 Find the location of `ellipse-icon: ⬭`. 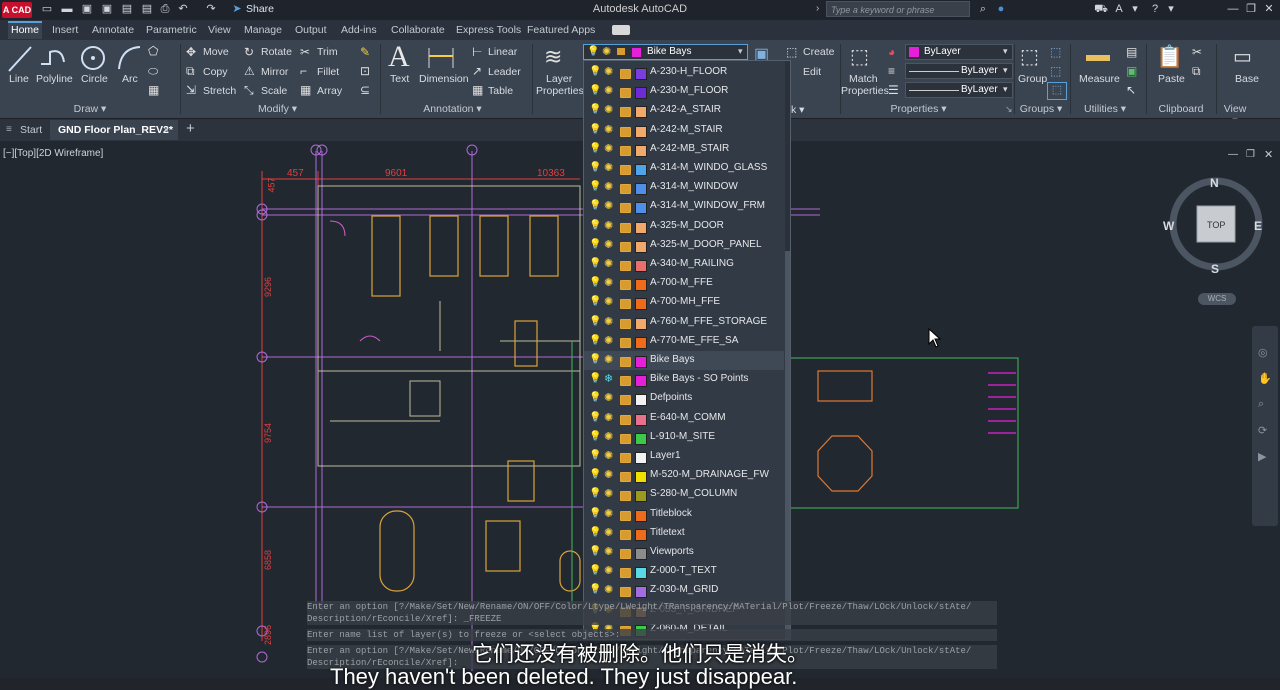

ellipse-icon: ⬭ is located at coordinates (153, 71).